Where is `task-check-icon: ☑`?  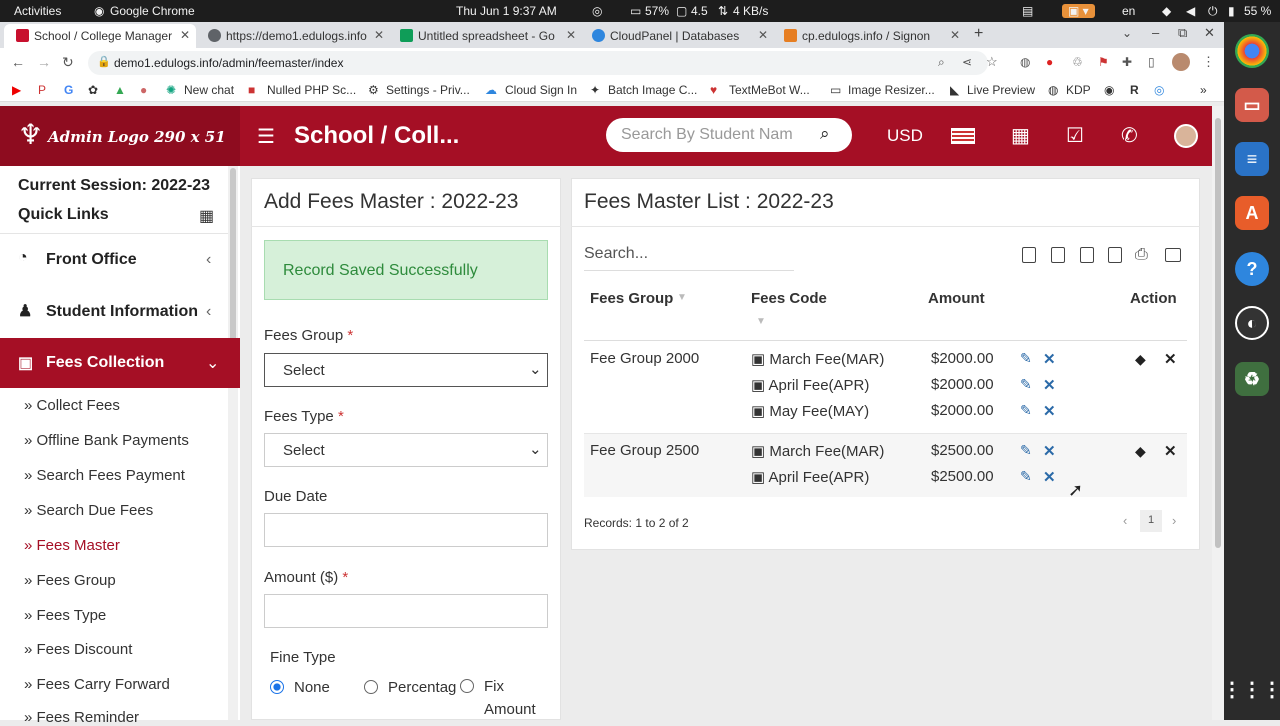 task-check-icon: ☑ is located at coordinates (1075, 135).